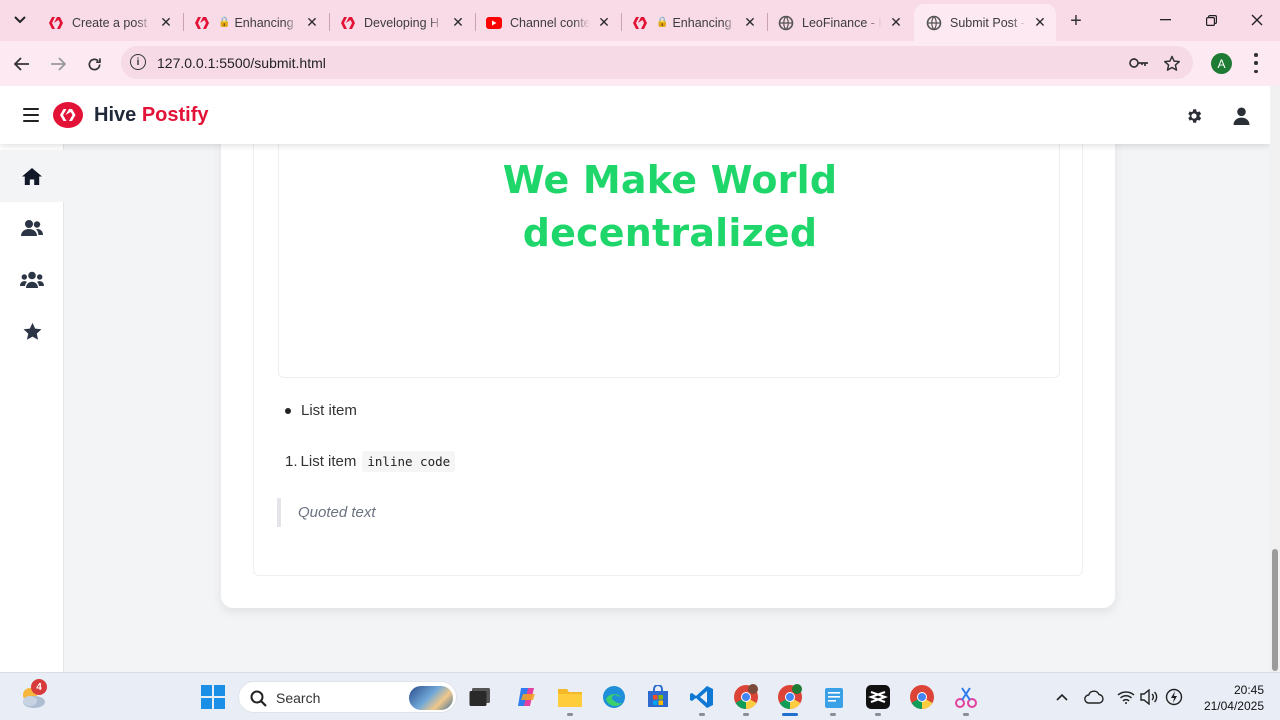 The height and width of the screenshot is (720, 1280). I want to click on ordered-item-text: List item, so click(328, 461).